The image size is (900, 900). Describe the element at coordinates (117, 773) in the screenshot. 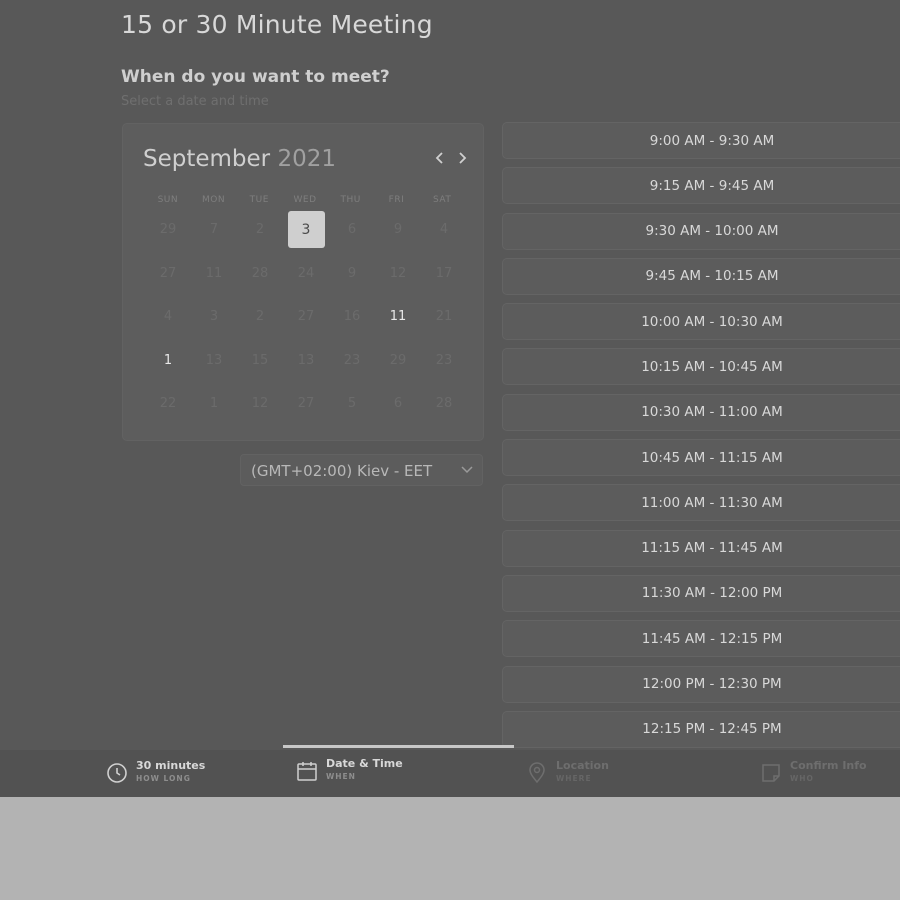

I see `clock-icon` at that location.